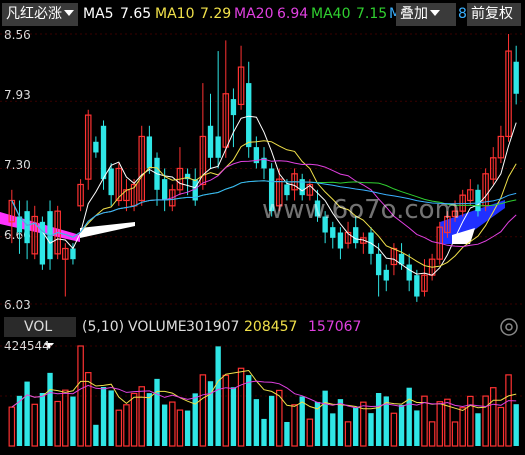  What do you see at coordinates (335, 327) in the screenshot?
I see `volume-ma10-value: 157067` at bounding box center [335, 327].